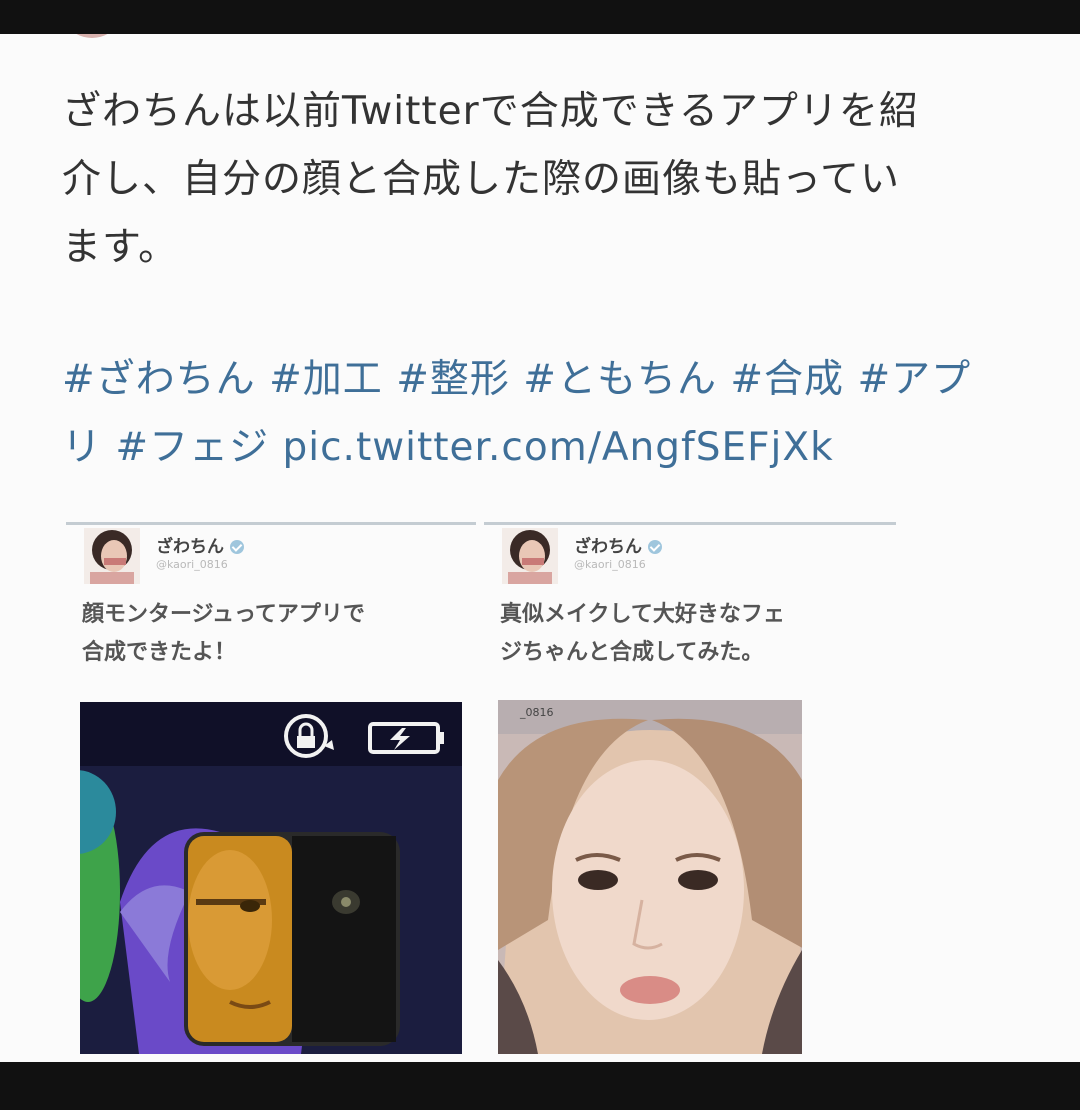  Describe the element at coordinates (540, 1086) in the screenshot. I see `bottom-bar` at that location.